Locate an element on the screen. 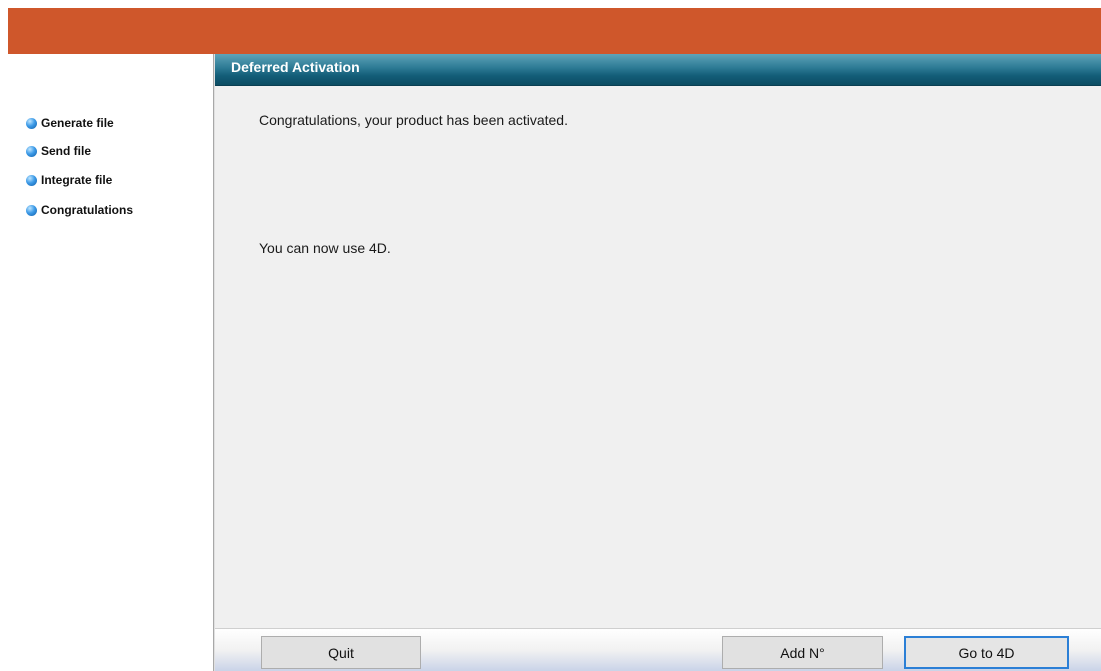  add-number-button: Add N° is located at coordinates (802, 652).